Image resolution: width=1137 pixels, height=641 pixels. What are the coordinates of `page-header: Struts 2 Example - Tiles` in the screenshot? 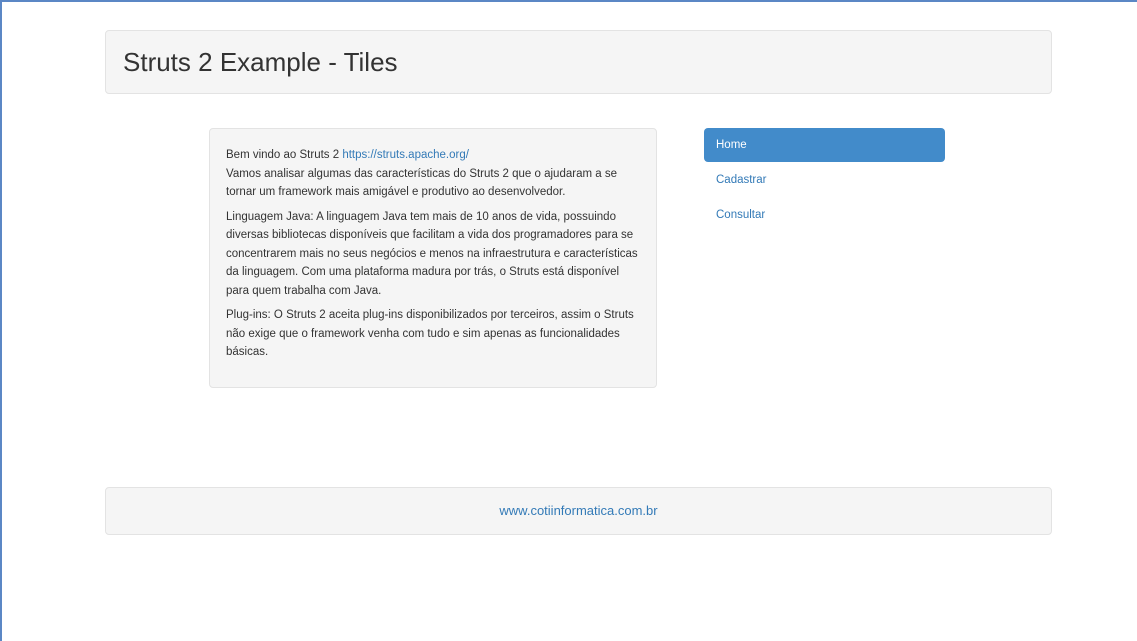 It's located at (578, 62).